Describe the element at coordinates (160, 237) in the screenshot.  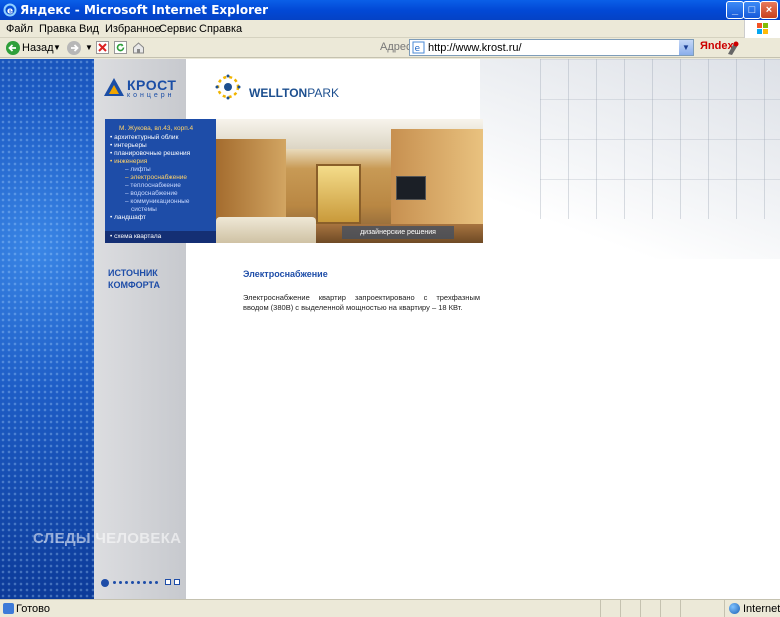
I see `scheme-link: • схема квартала` at that location.